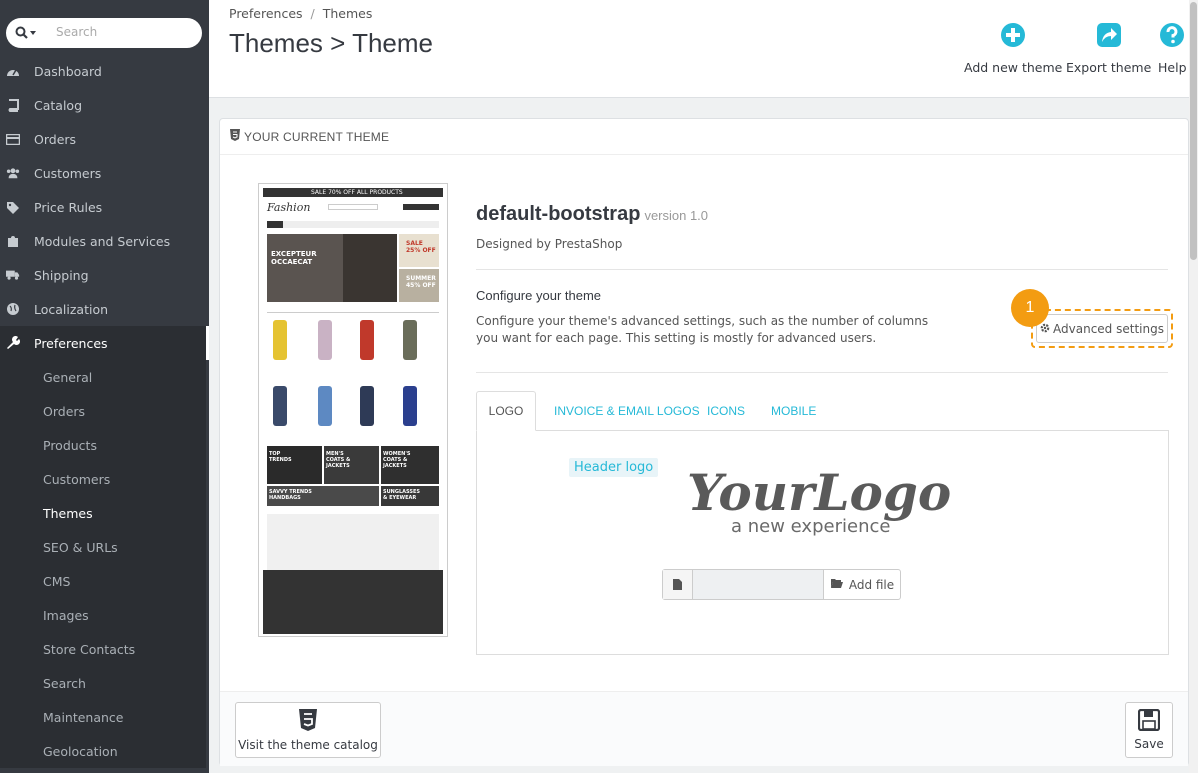 The height and width of the screenshot is (773, 1198). I want to click on submenu-item-search: Search, so click(103, 683).